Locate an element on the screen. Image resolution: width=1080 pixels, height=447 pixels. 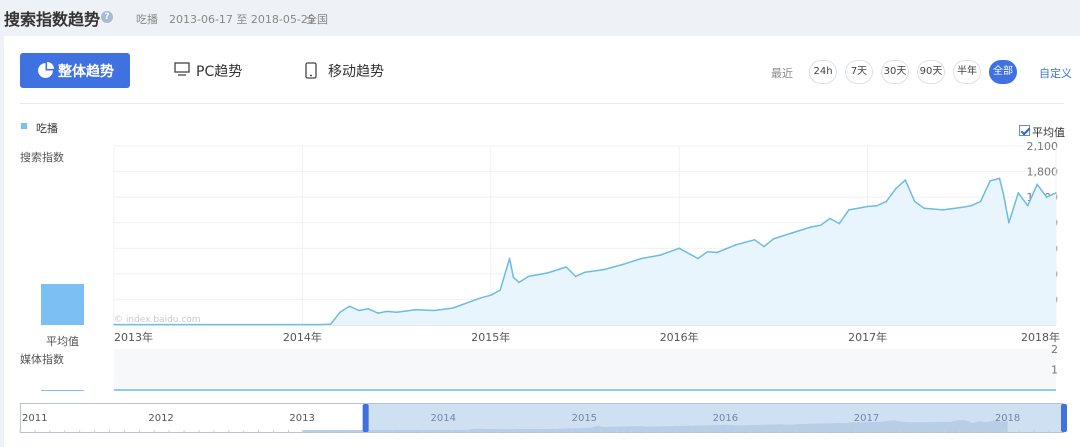
region-text: 全国 is located at coordinates (317, 19).